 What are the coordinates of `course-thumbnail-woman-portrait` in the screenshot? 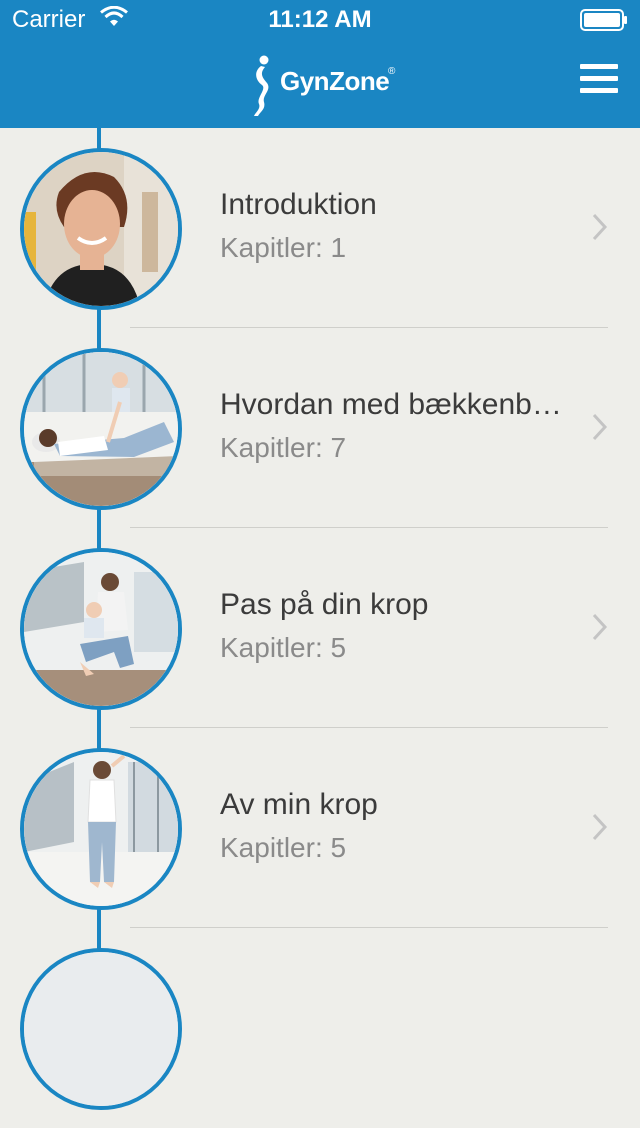 It's located at (101, 229).